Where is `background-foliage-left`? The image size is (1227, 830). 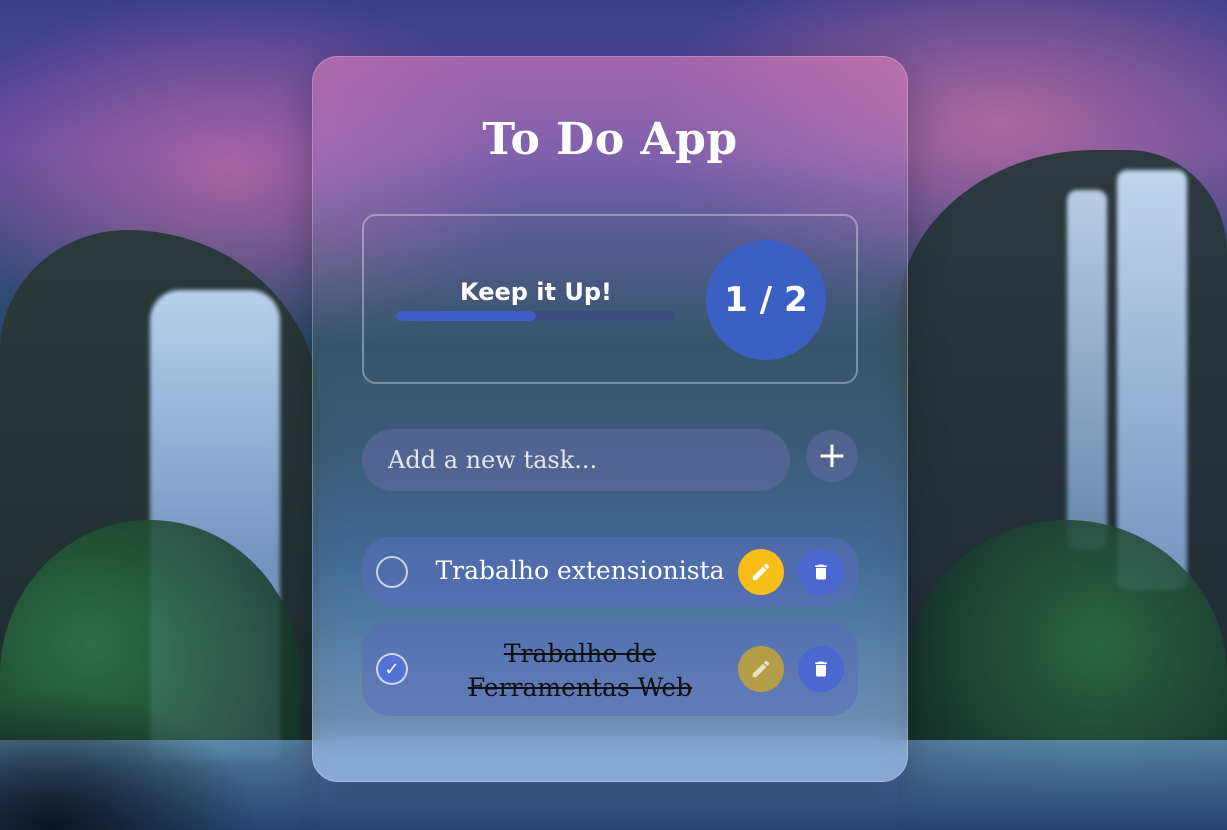
background-foliage-left is located at coordinates (150, 675).